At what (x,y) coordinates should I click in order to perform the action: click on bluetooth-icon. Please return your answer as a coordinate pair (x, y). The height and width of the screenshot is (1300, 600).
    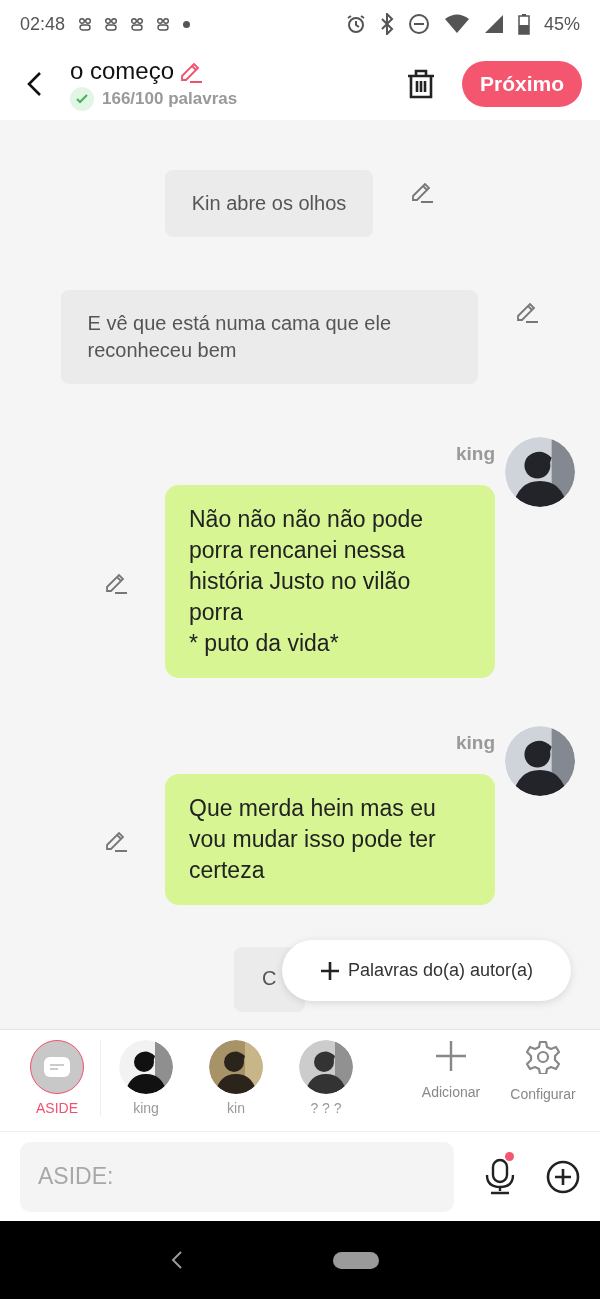
    Looking at the image, I should click on (386, 24).